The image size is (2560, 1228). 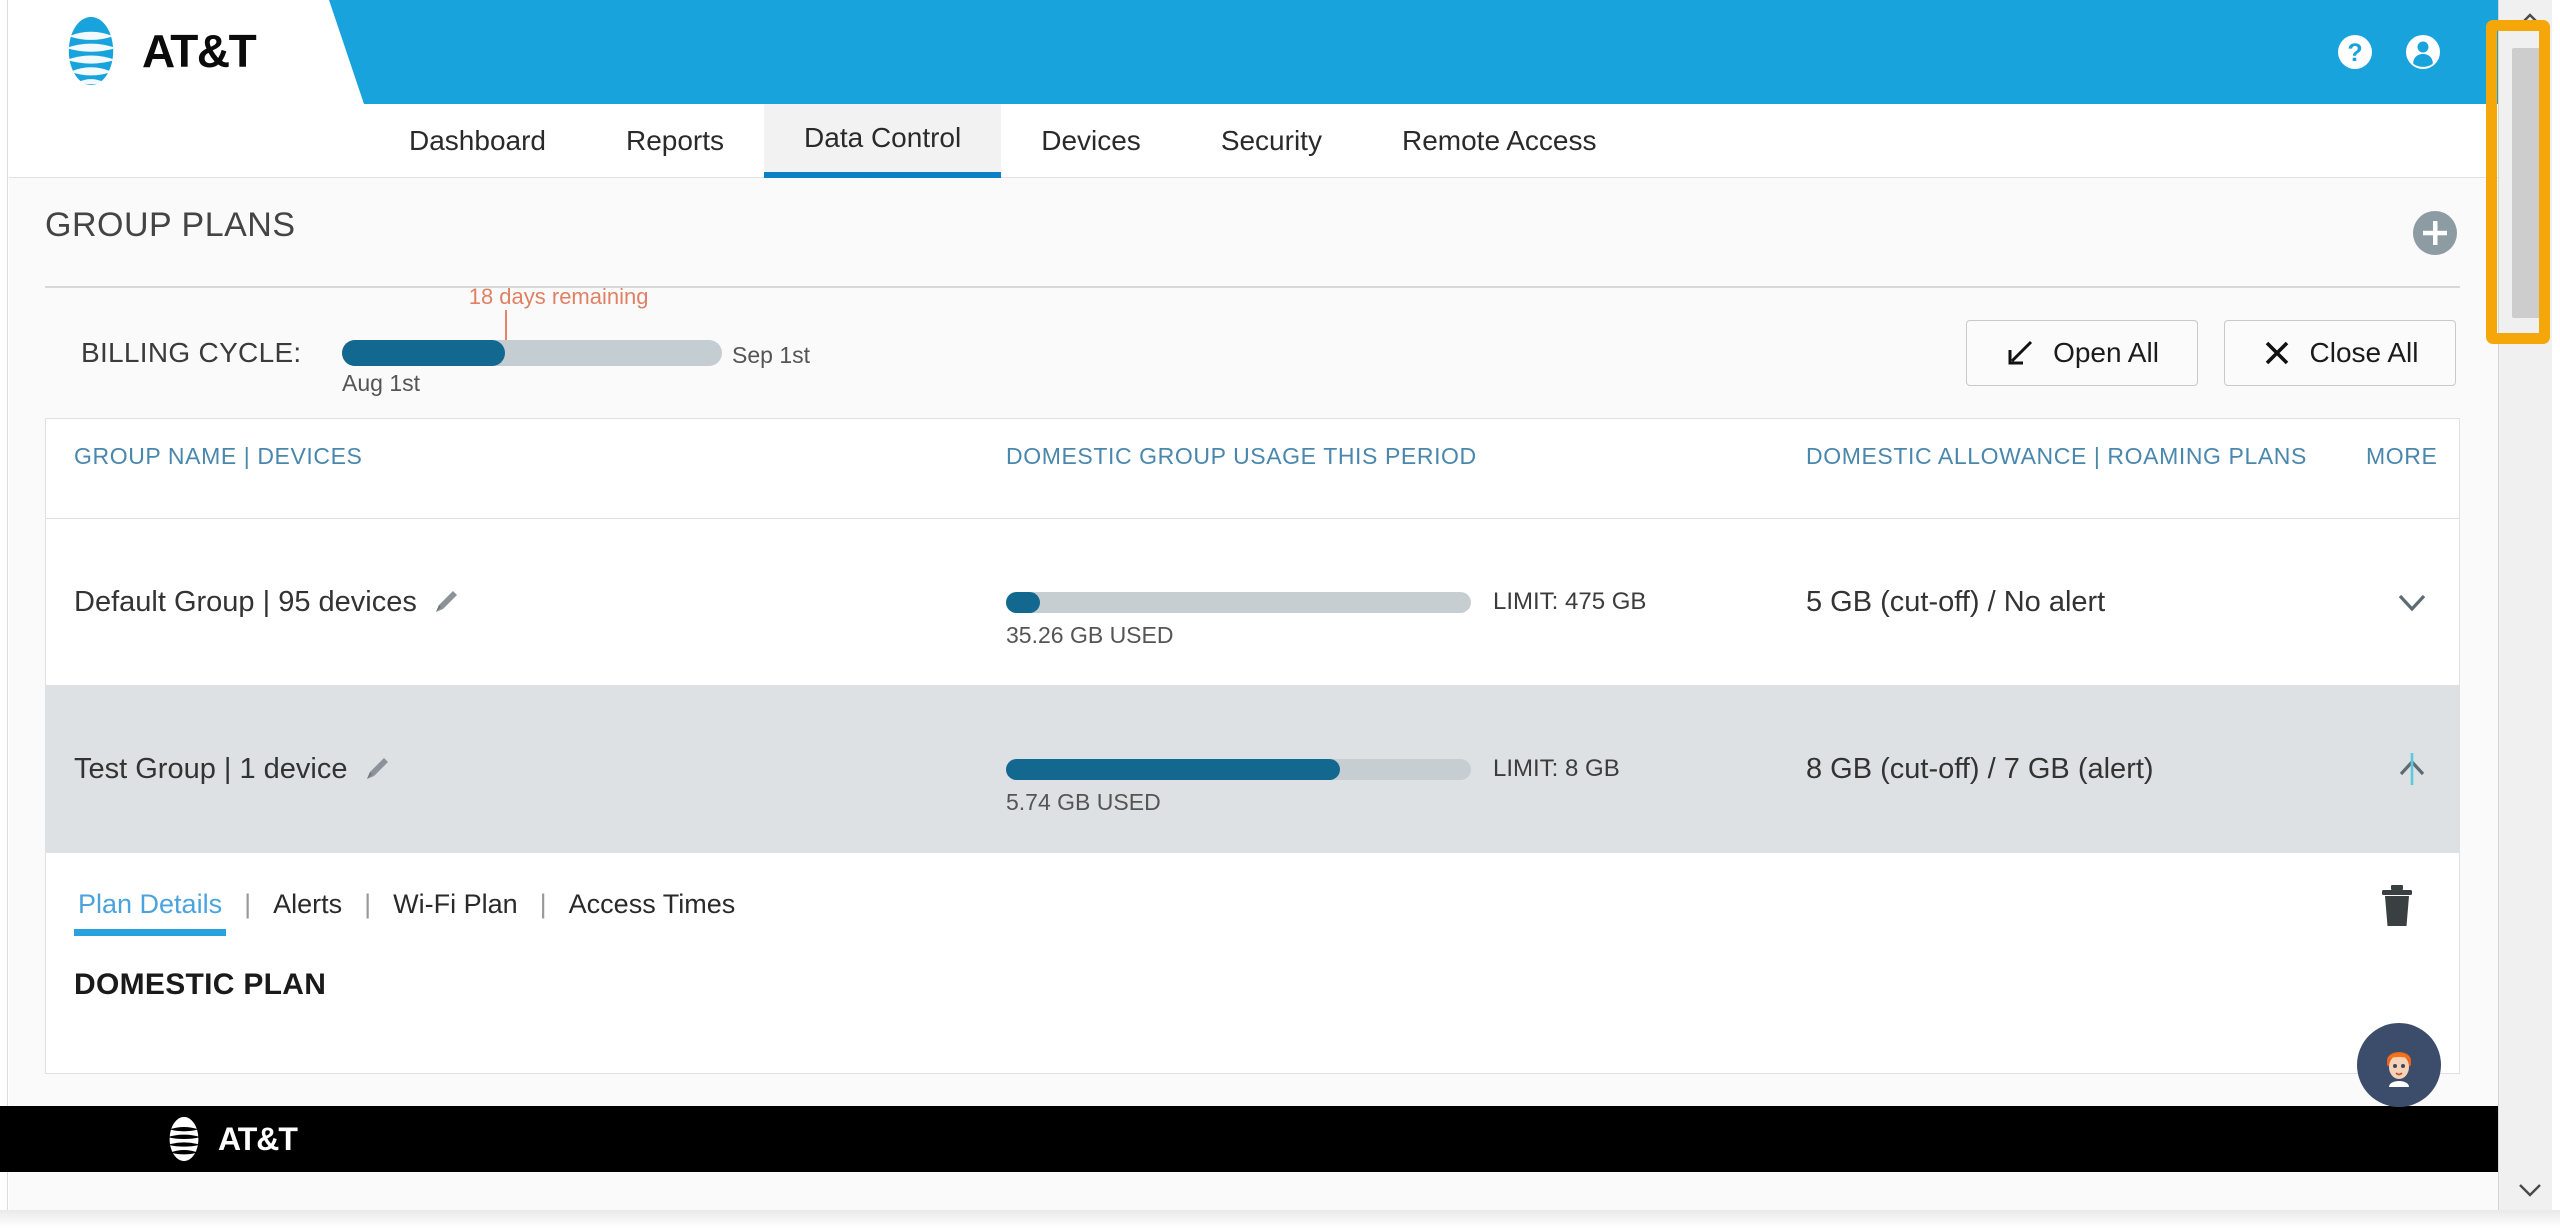 I want to click on usage-limit-label: LIMIT: 8 GB, so click(x=1556, y=768).